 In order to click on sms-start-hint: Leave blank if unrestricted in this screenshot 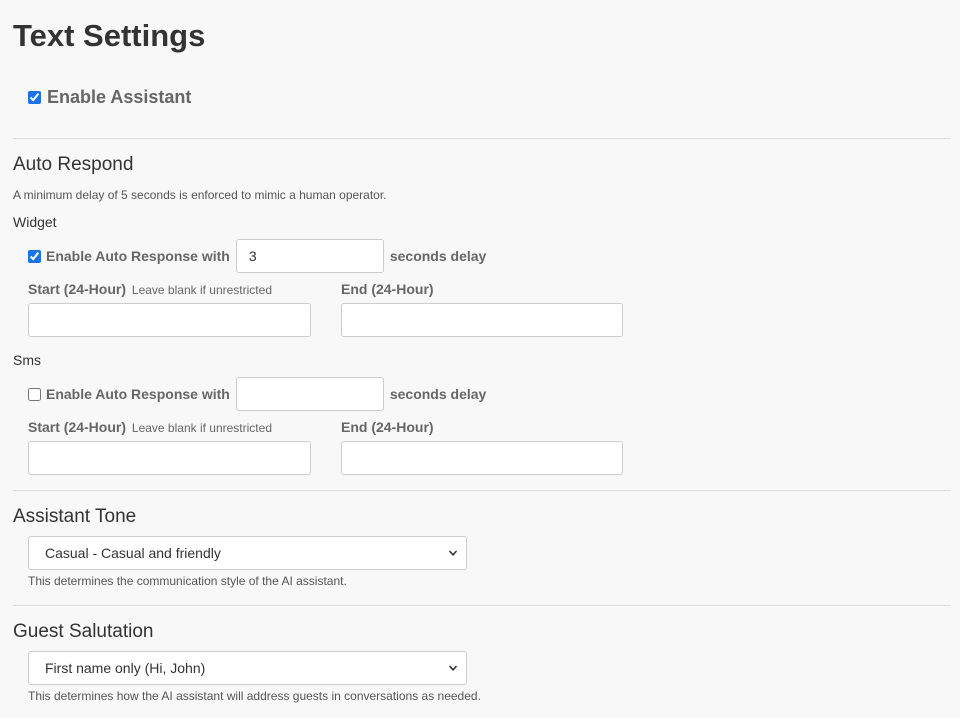, I will do `click(201, 428)`.